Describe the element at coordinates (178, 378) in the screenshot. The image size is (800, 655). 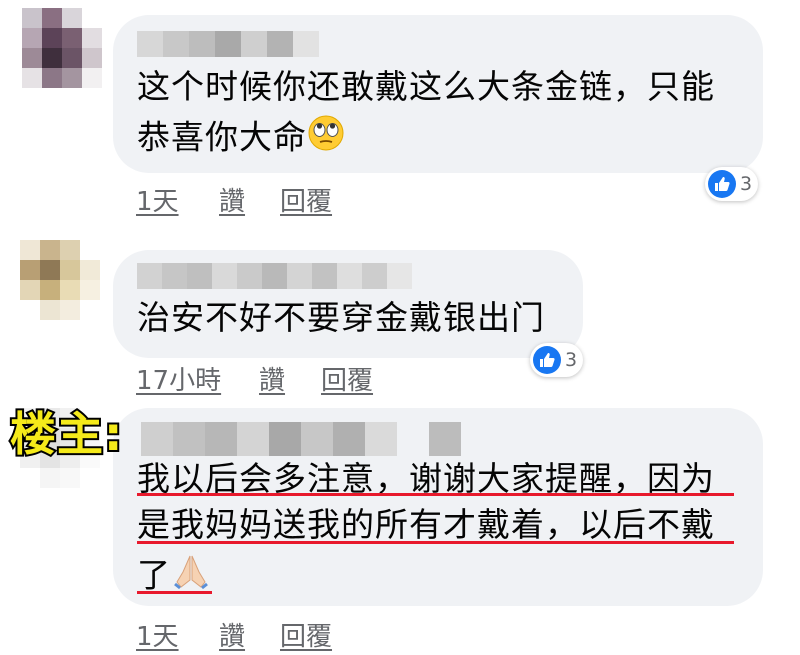
I see `timestamp-link: 17小時` at that location.